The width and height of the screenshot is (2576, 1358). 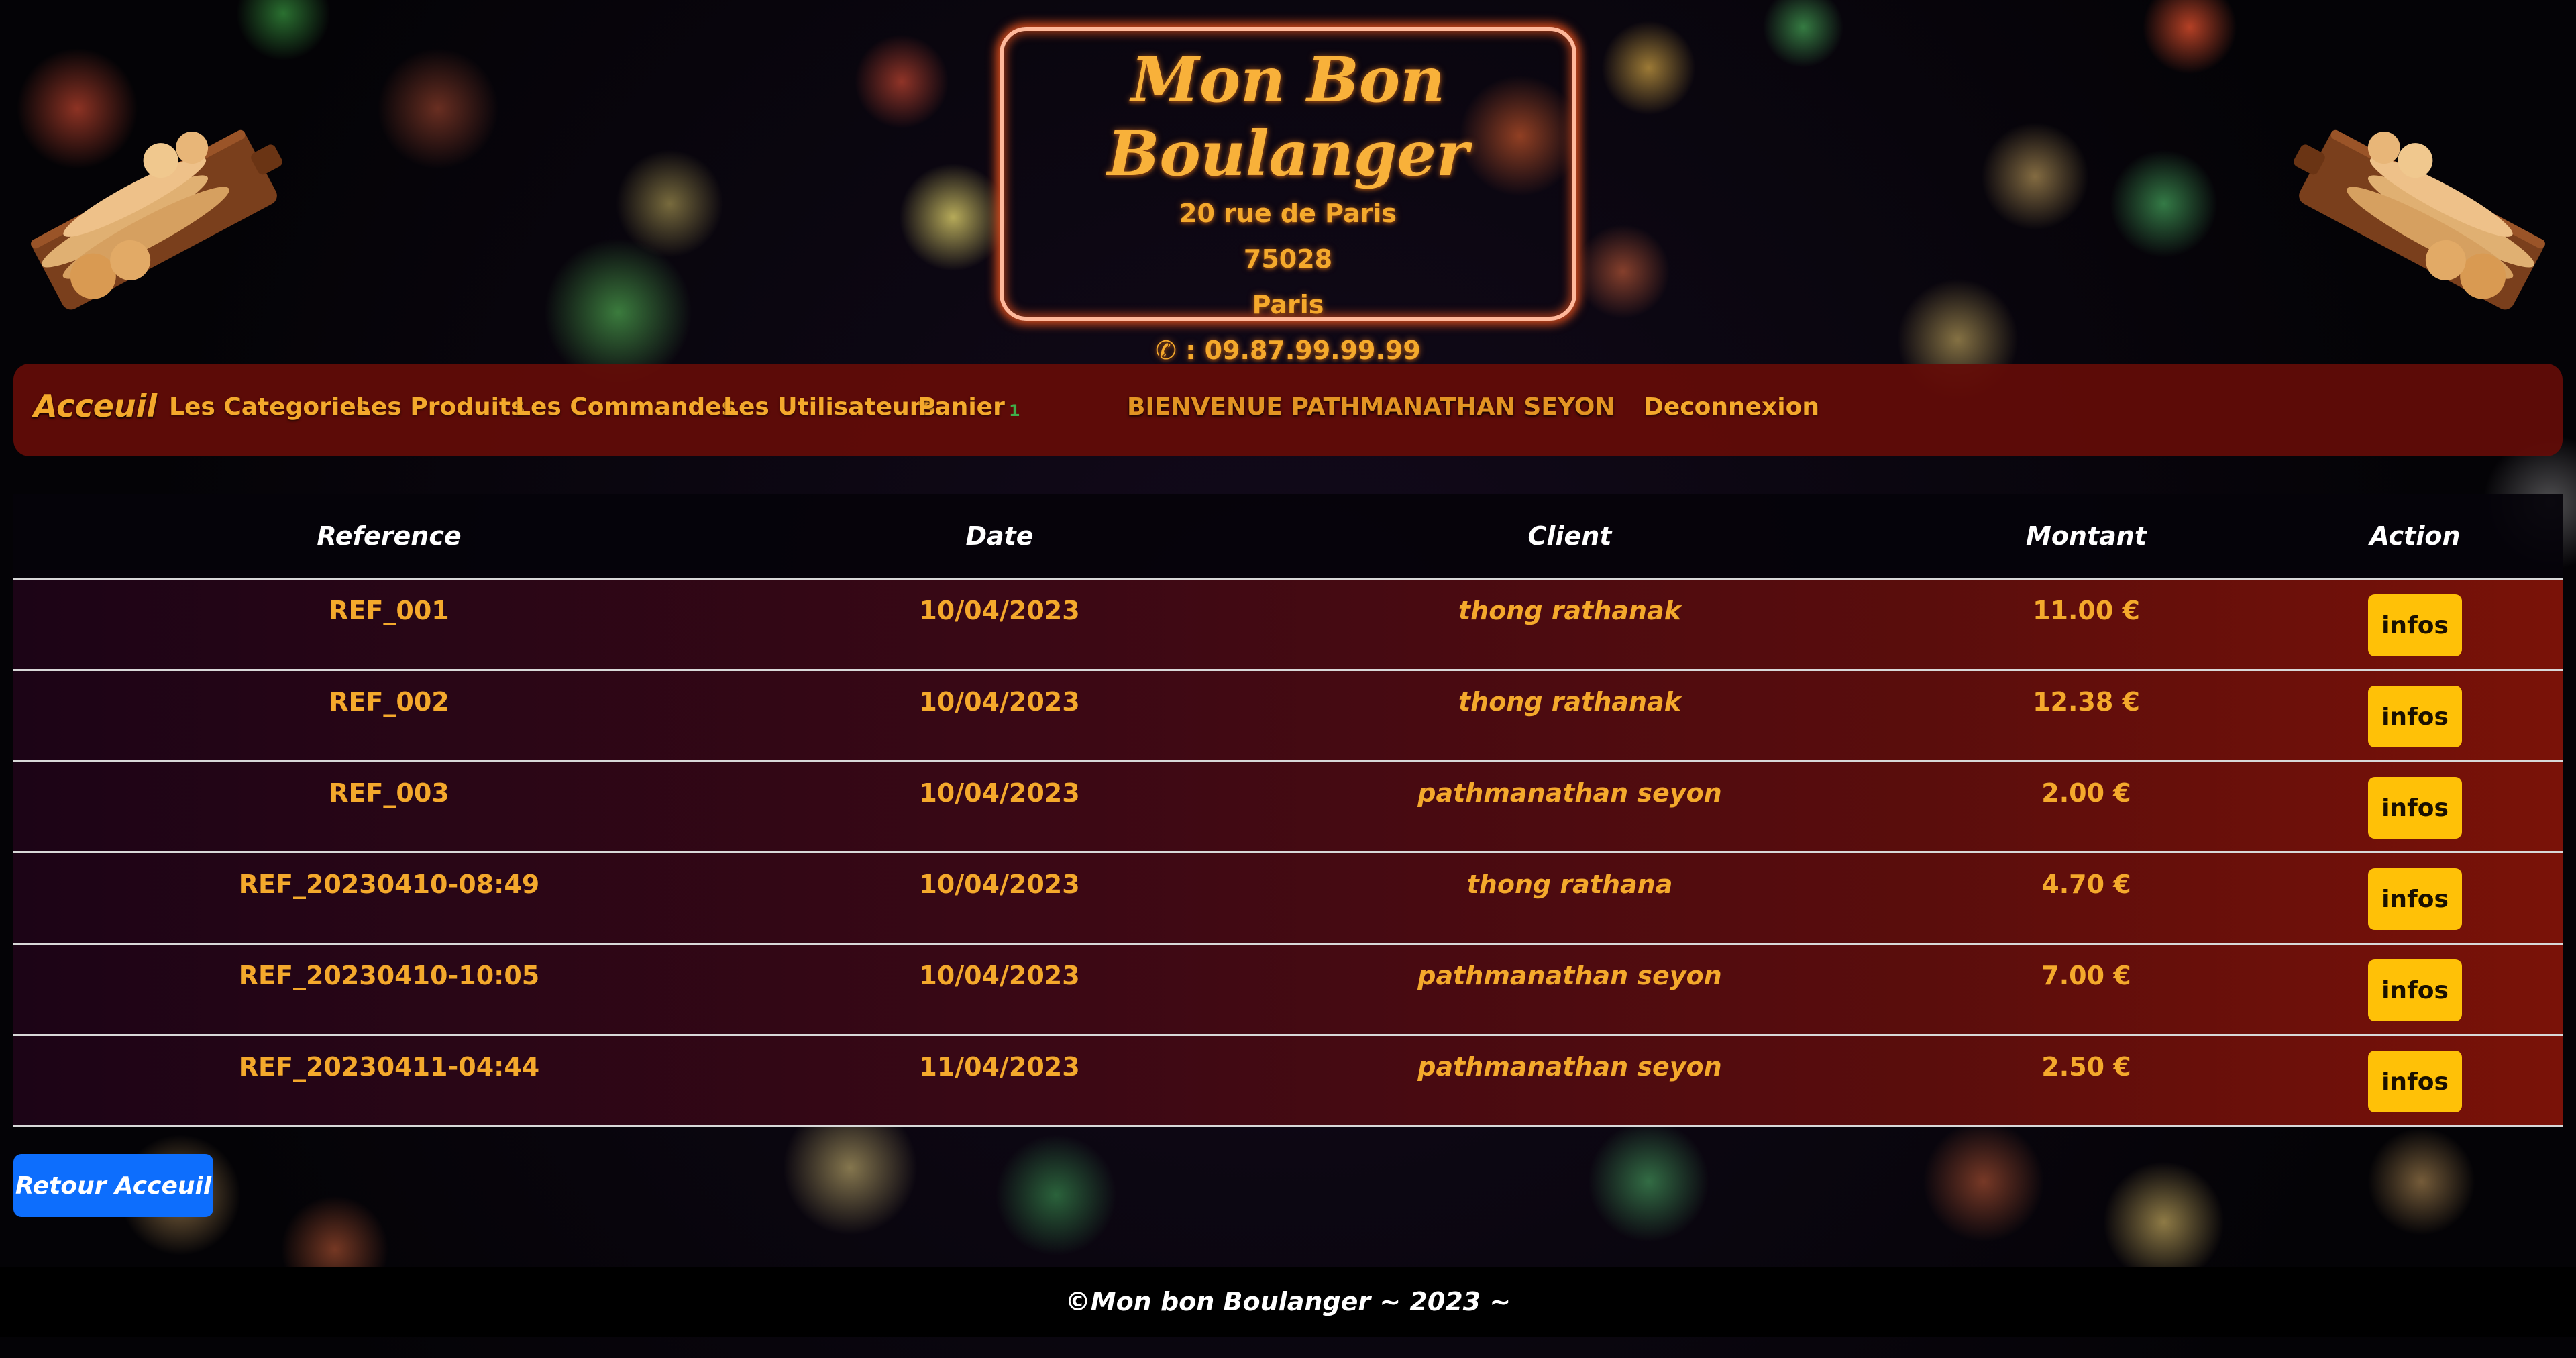 What do you see at coordinates (2086, 1067) in the screenshot?
I see `cell-amount: 2.50 €` at bounding box center [2086, 1067].